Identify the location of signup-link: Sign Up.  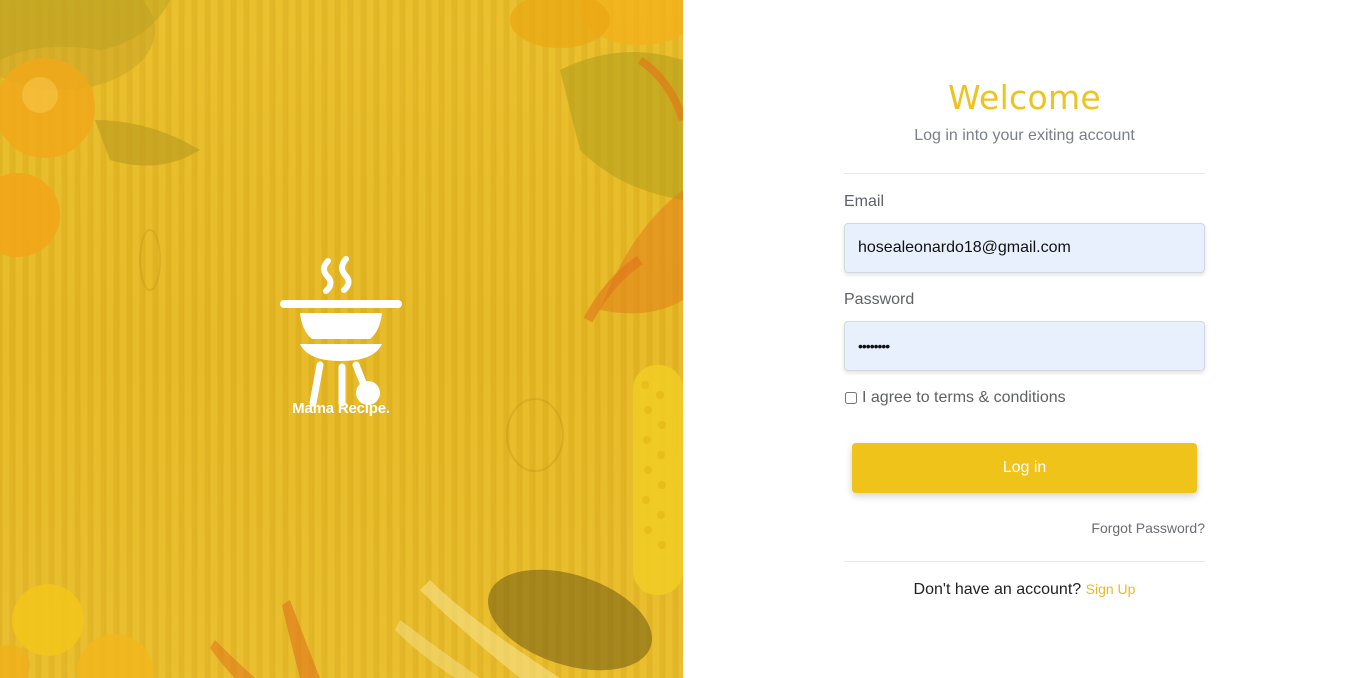
(1111, 589).